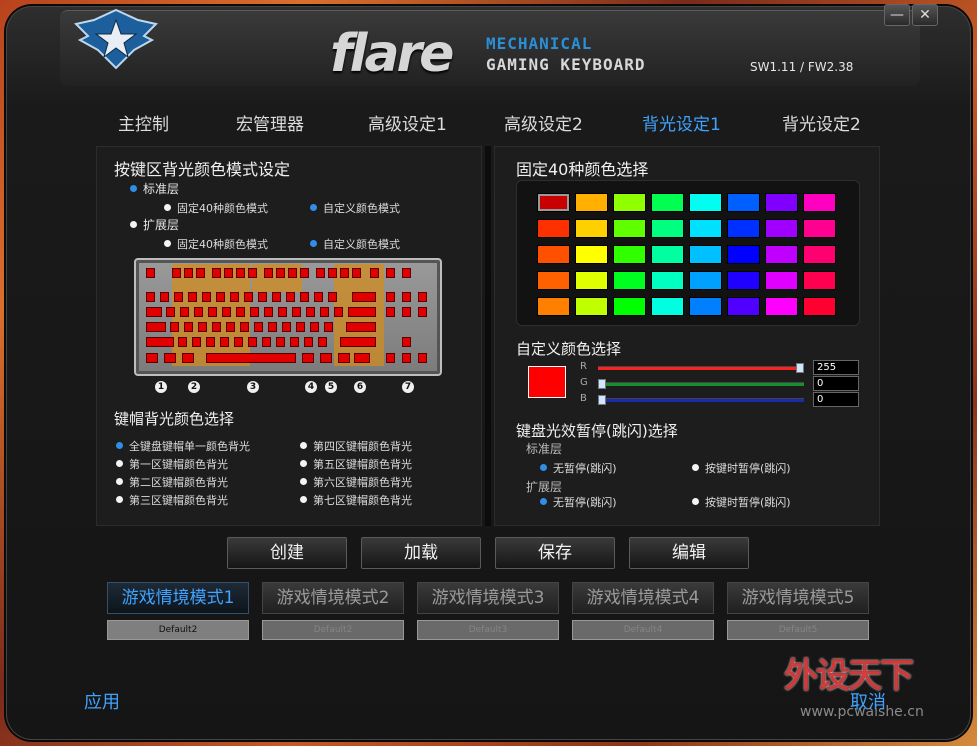 The height and width of the screenshot is (746, 977). Describe the element at coordinates (288, 317) in the screenshot. I see `keyboard-map` at that location.